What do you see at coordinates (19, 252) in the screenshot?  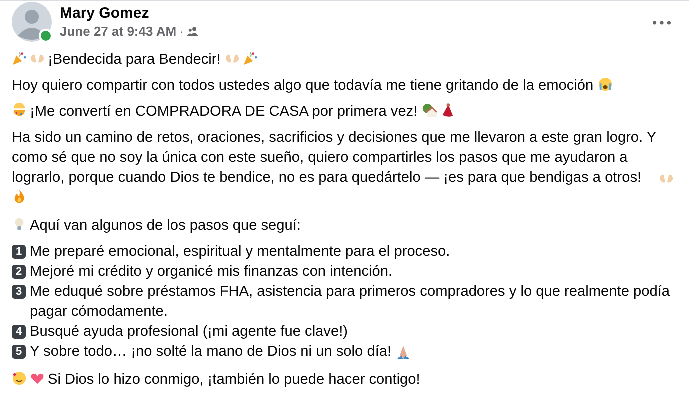 I see `keycap-number: 1` at bounding box center [19, 252].